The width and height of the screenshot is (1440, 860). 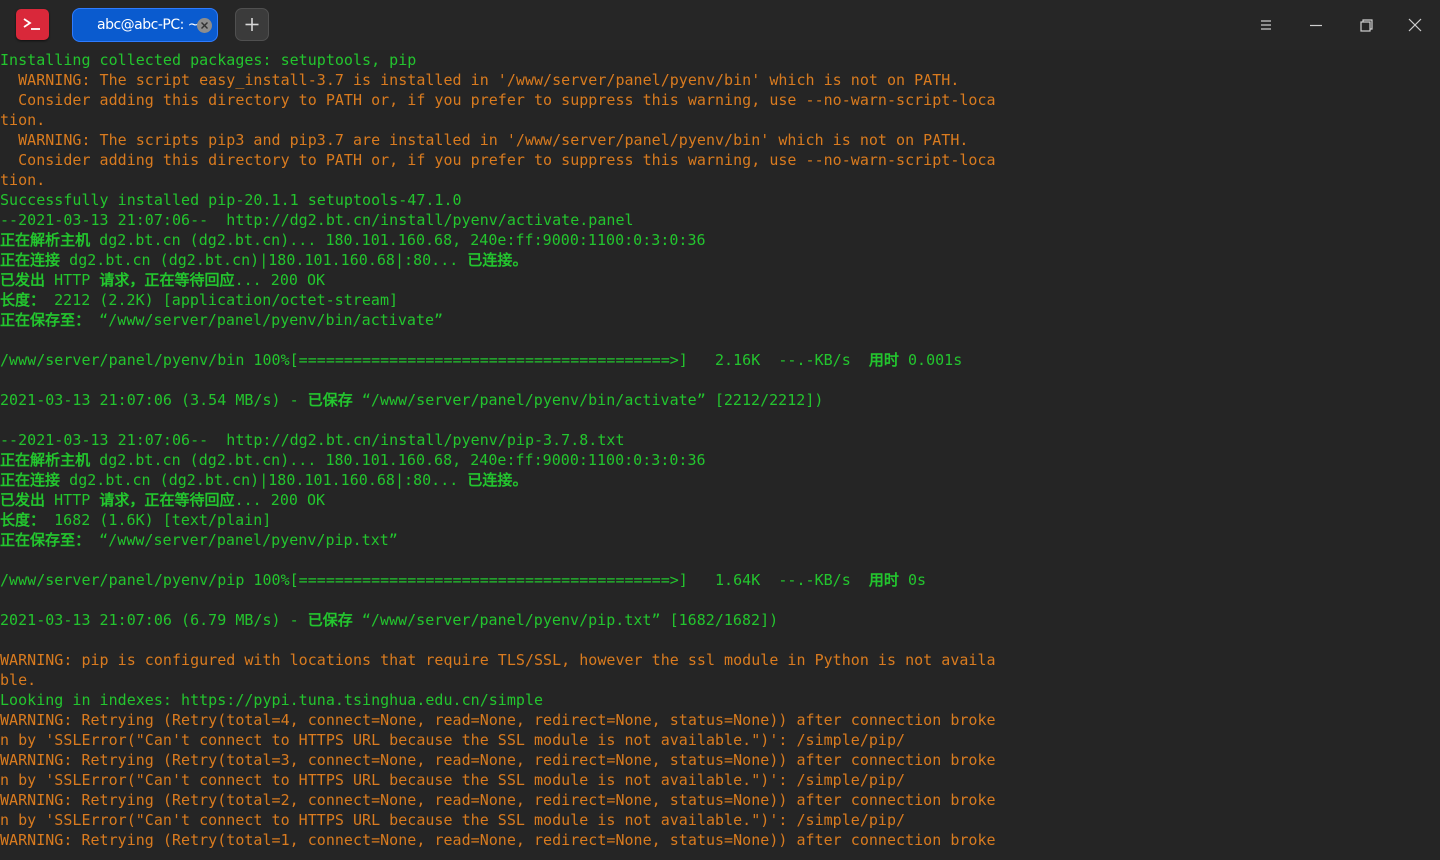 I want to click on terminal-text: 0s, so click(x=912, y=580).